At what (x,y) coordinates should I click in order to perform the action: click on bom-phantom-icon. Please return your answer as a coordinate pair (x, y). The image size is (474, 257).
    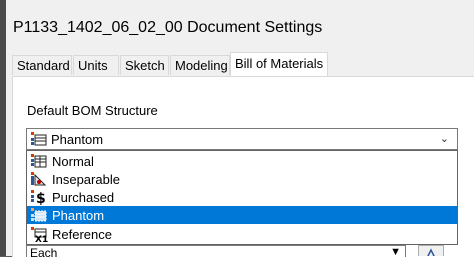
    Looking at the image, I should click on (39, 141).